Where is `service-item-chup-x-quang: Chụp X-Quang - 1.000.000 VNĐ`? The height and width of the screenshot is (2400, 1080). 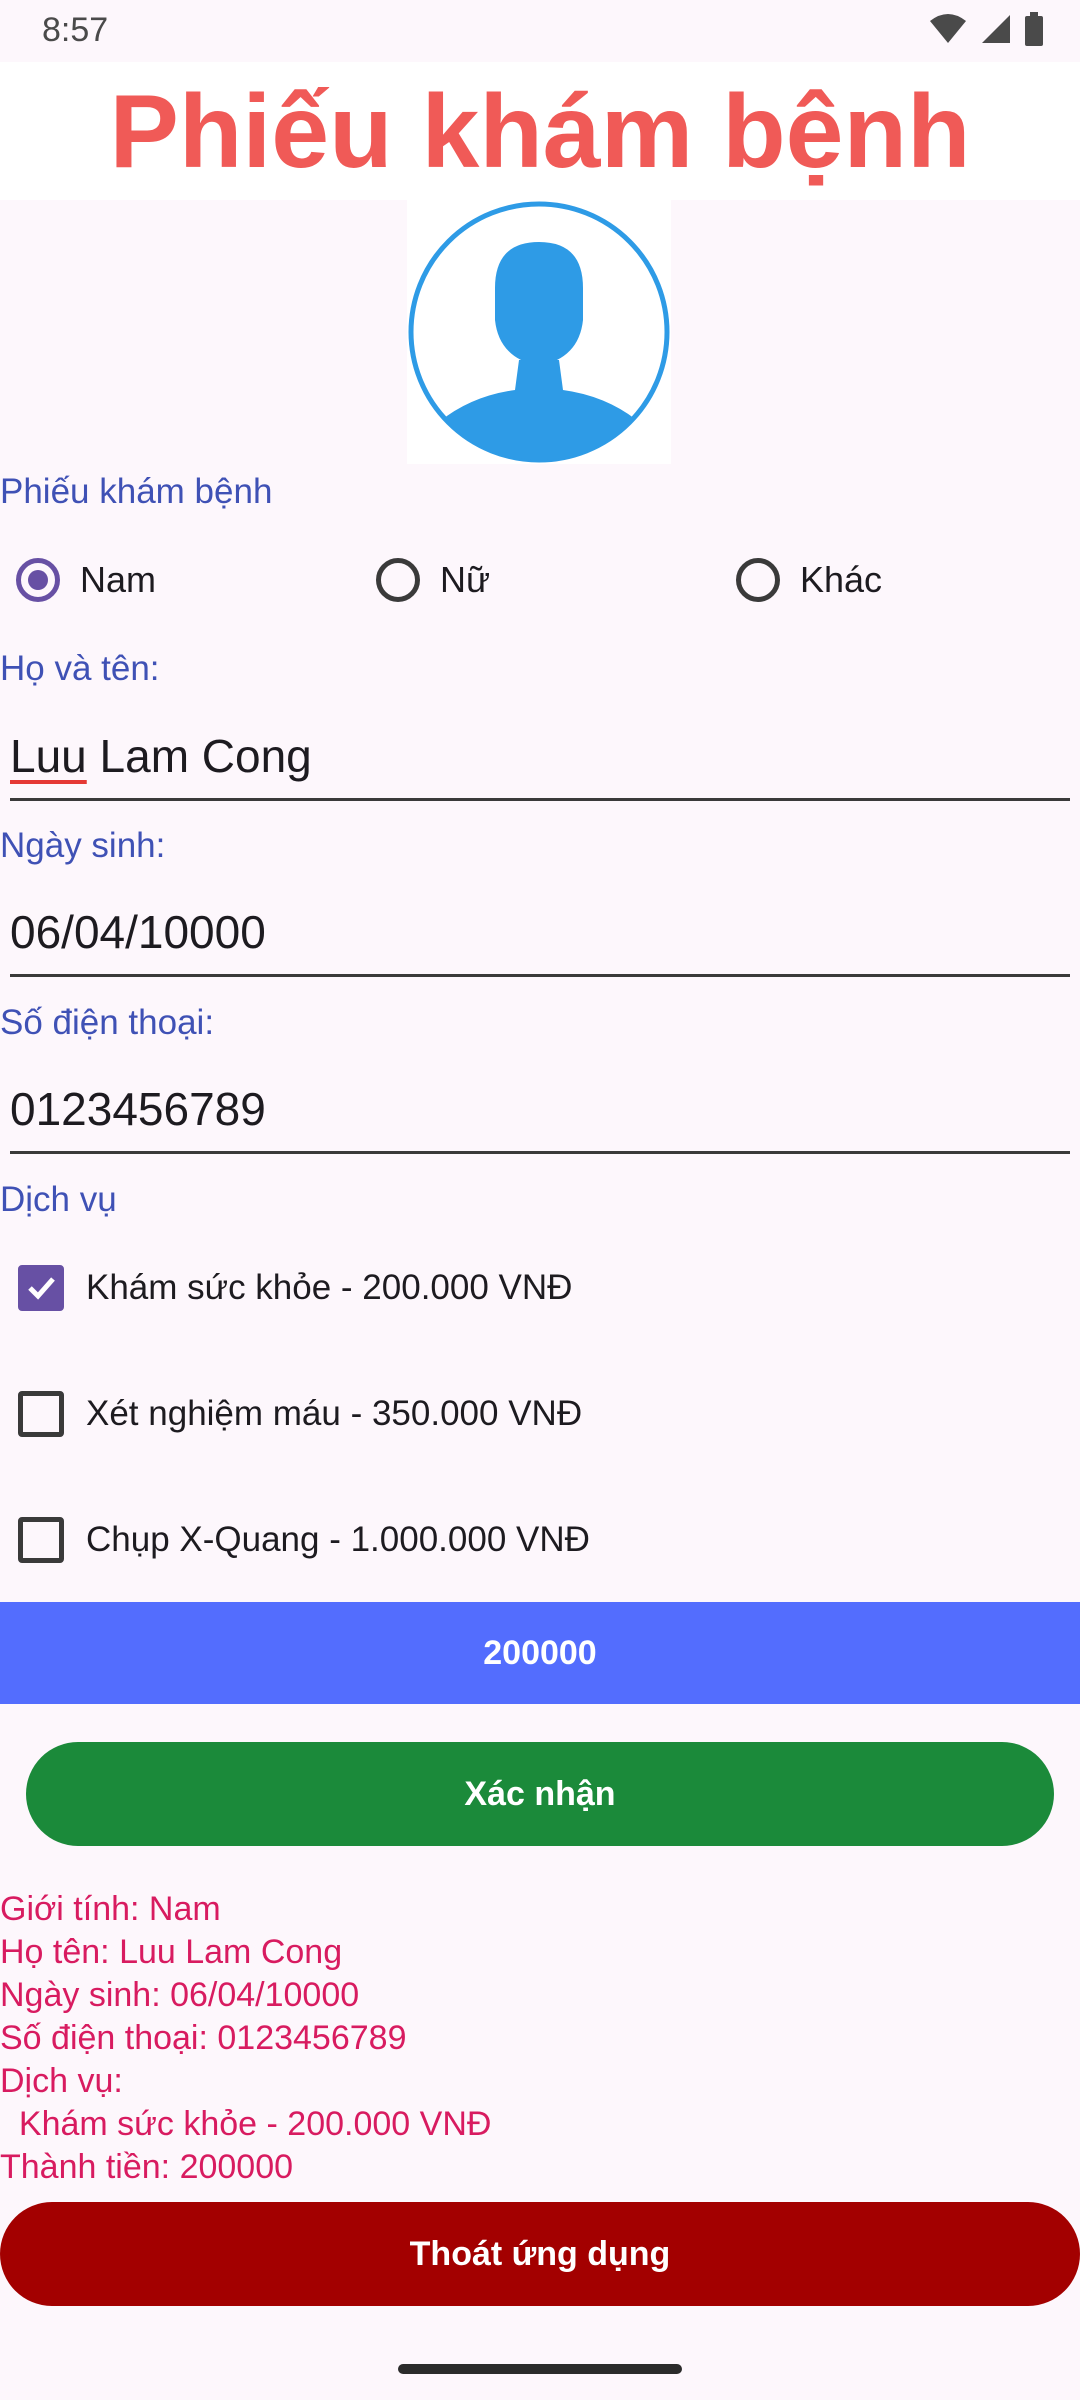
service-item-chup-x-quang: Chụp X-Quang - 1.000.000 VNĐ is located at coordinates (304, 1540).